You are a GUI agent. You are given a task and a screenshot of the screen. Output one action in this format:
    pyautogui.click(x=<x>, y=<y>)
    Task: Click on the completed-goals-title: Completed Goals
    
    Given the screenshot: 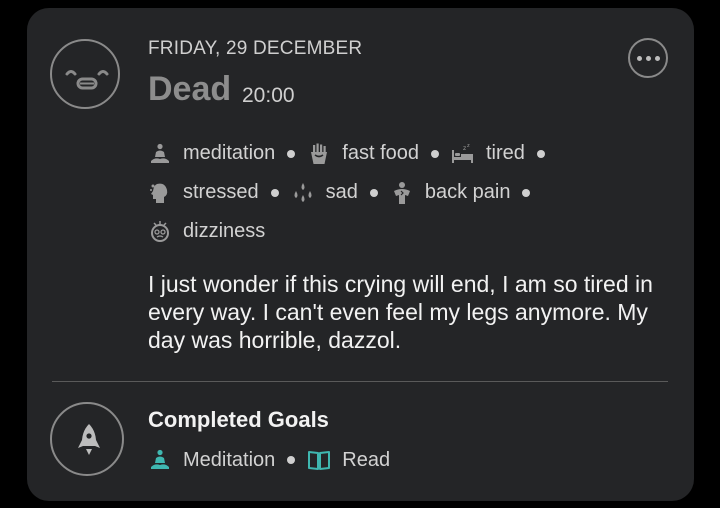 What is the action you would take?
    pyautogui.click(x=238, y=419)
    